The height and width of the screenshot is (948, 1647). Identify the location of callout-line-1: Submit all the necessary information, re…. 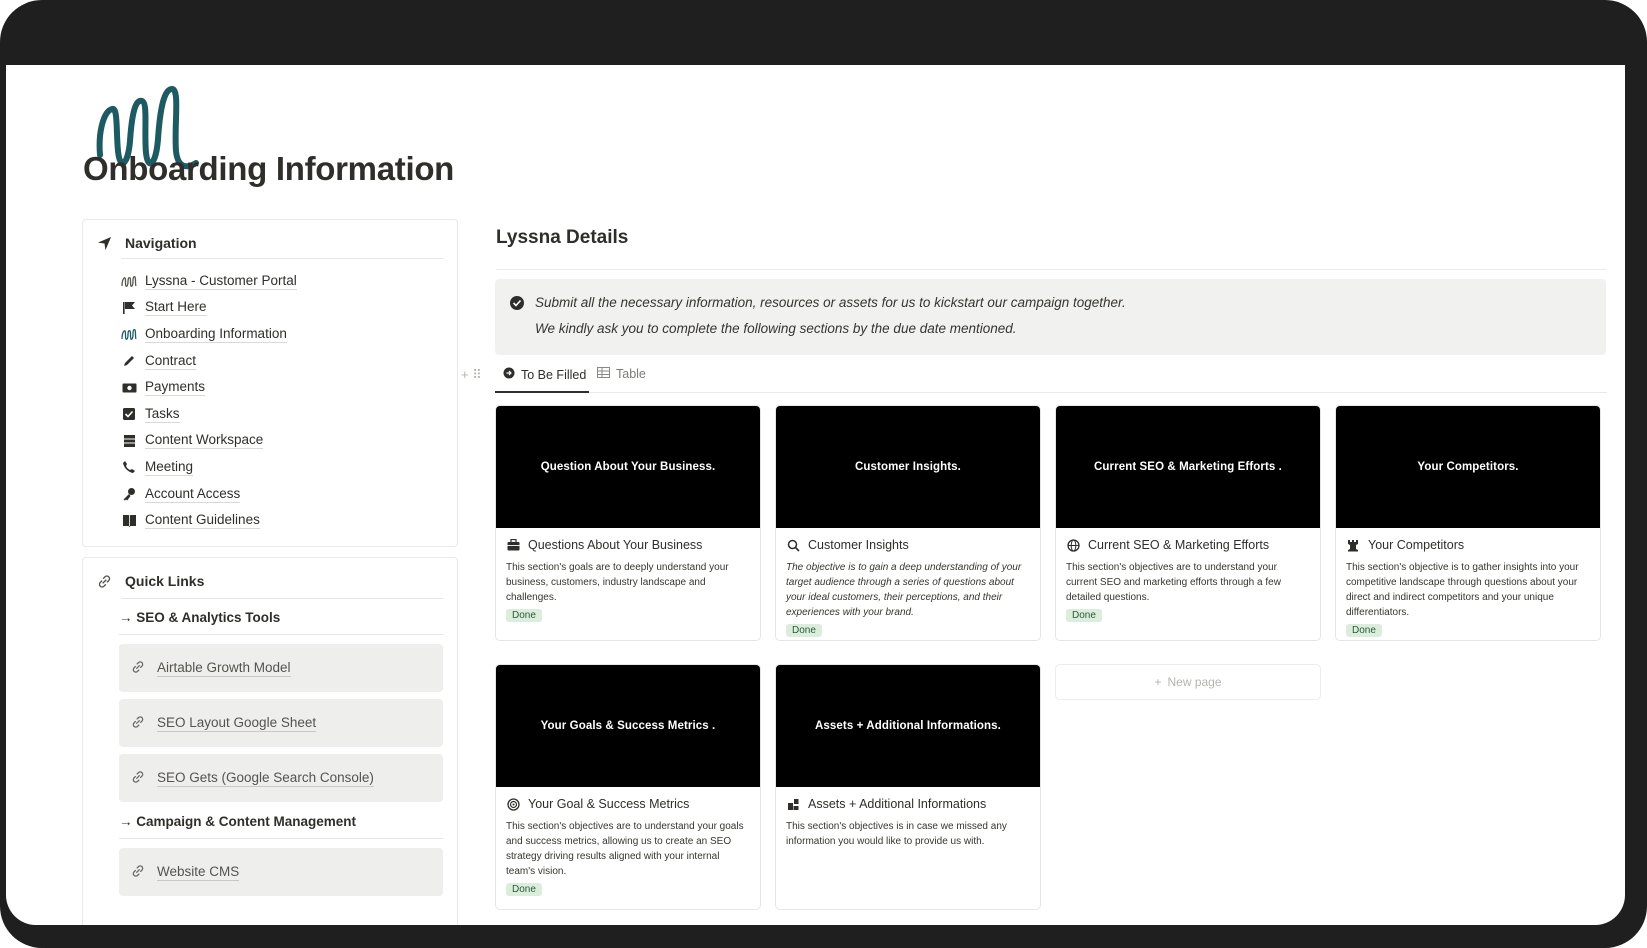
(830, 302).